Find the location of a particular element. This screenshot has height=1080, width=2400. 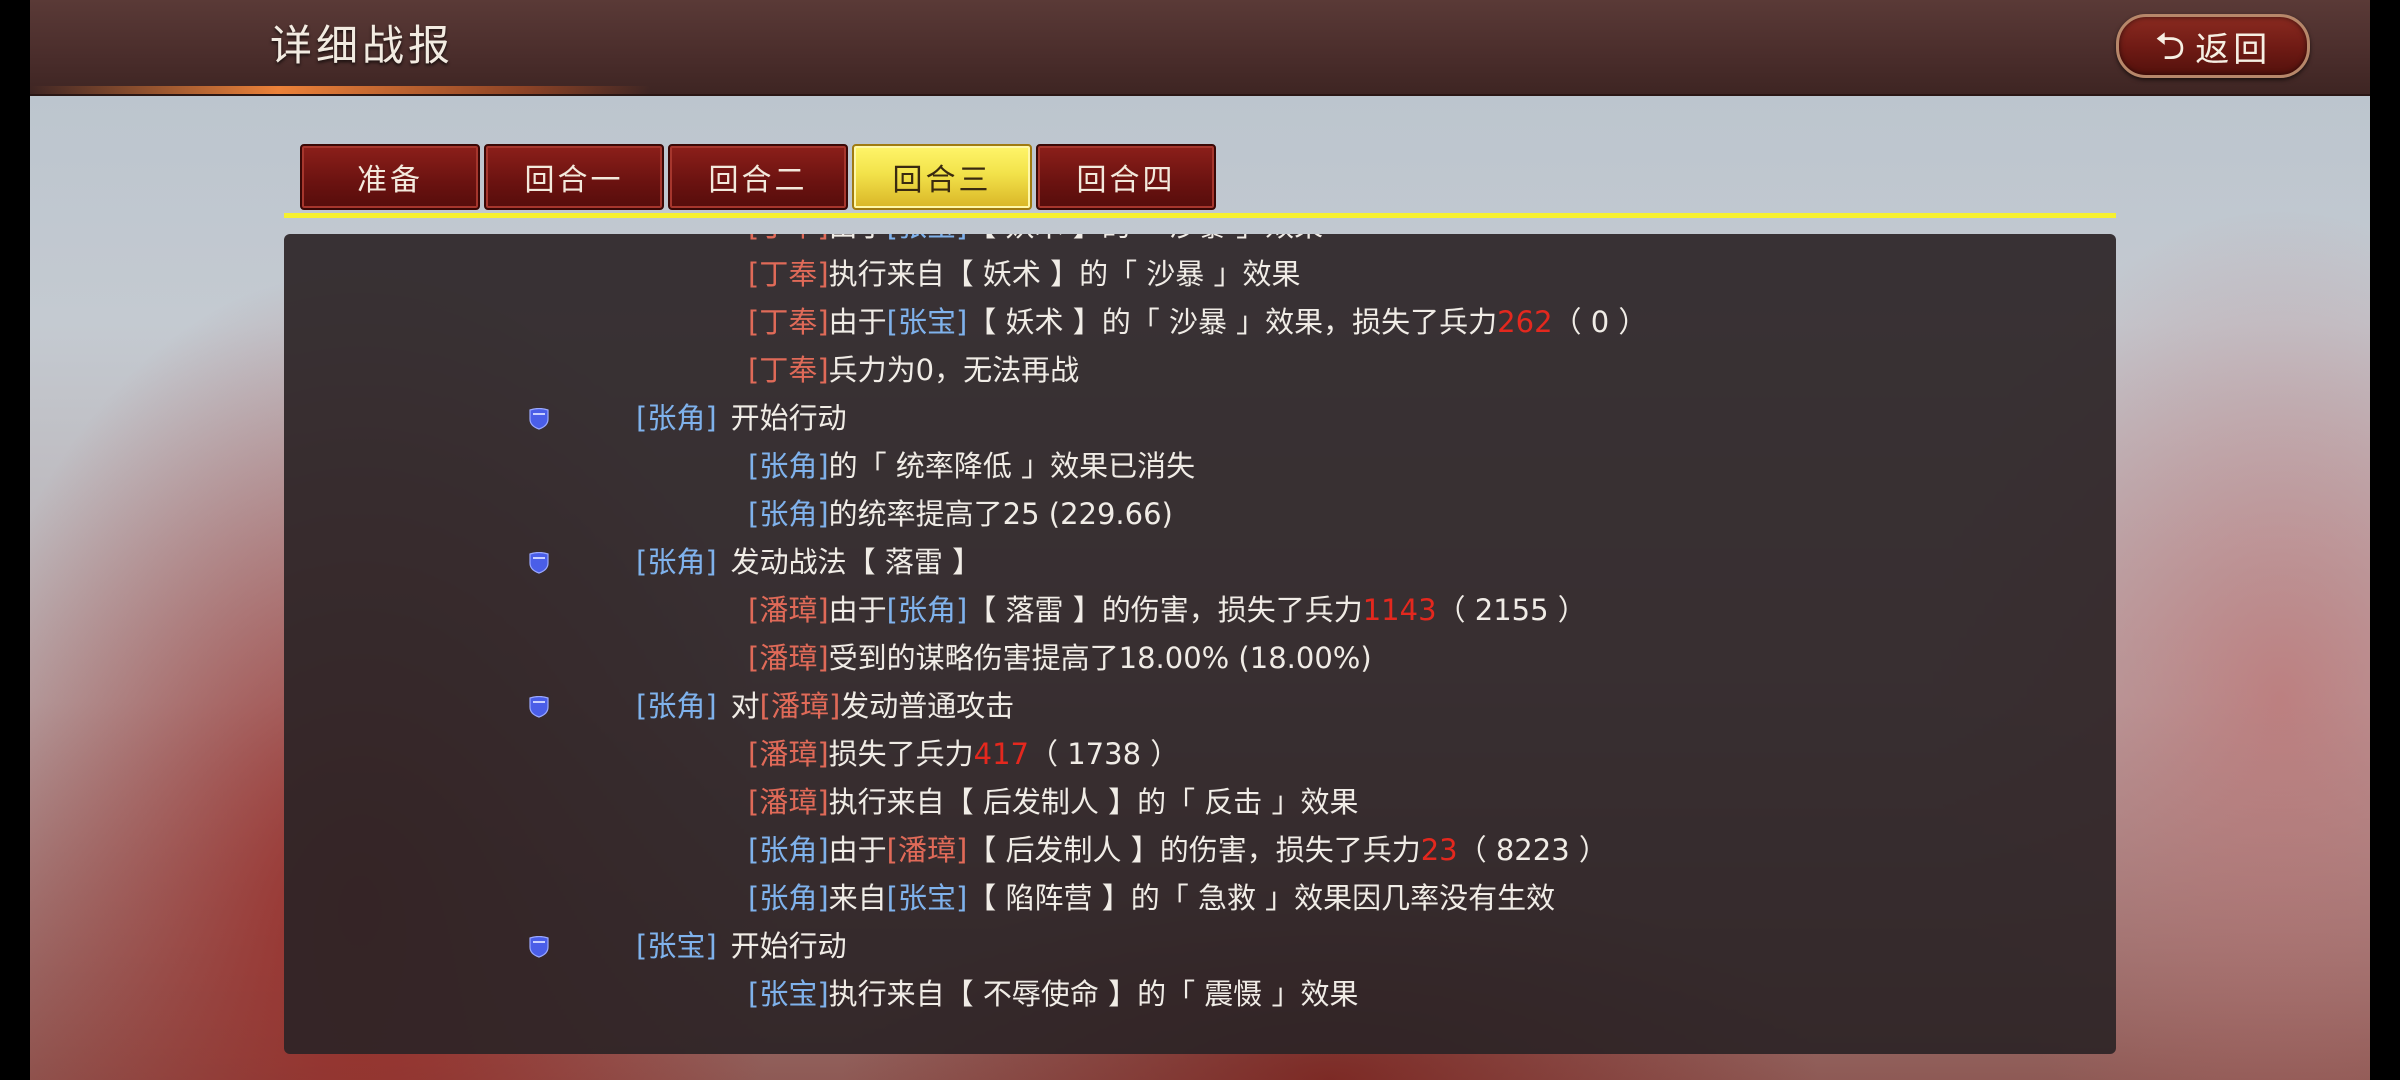

troop-loss-number: 23 is located at coordinates (1439, 850).